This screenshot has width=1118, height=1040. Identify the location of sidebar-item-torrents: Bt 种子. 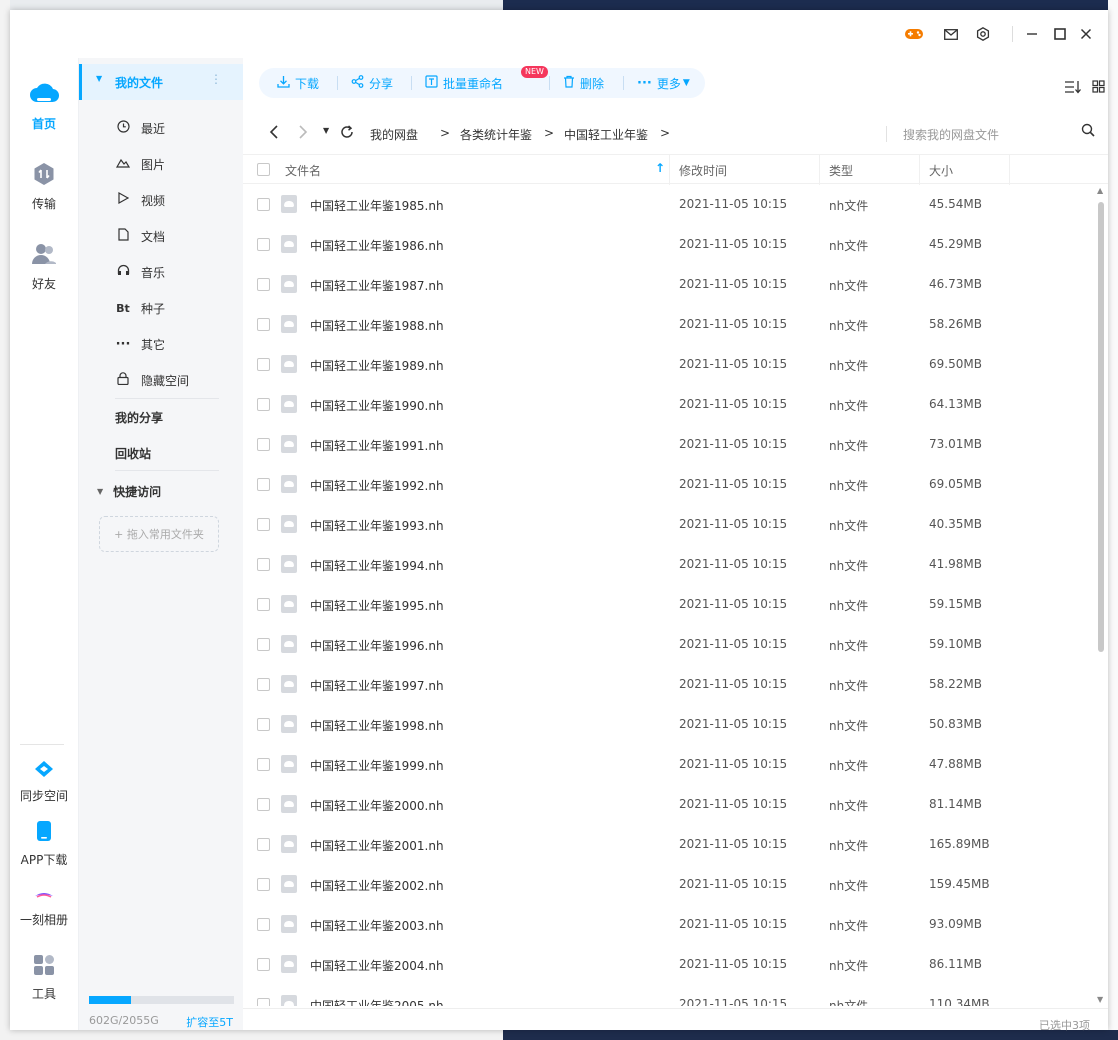
(161, 308).